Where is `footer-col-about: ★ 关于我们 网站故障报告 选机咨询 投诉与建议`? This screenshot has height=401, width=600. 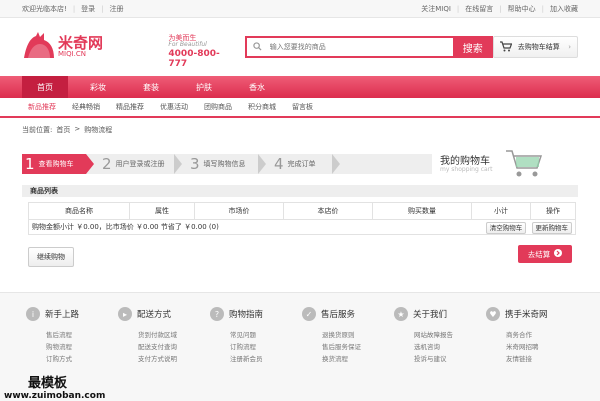
footer-col-about: ★ 关于我们 网站故障报告 选机咨询 投诉与建议 is located at coordinates (440, 329).